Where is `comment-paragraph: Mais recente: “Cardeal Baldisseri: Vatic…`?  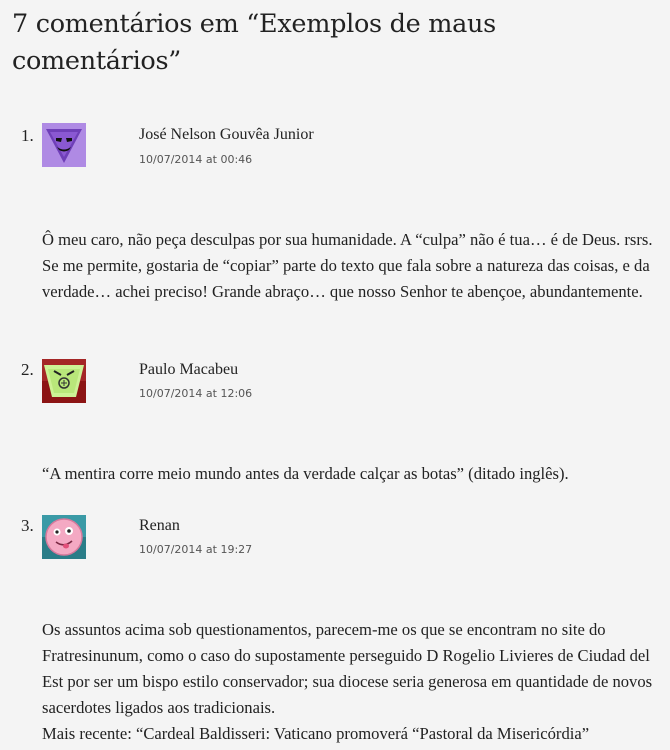
comment-paragraph: Mais recente: “Cardeal Baldisseri: Vatic… is located at coordinates (316, 733).